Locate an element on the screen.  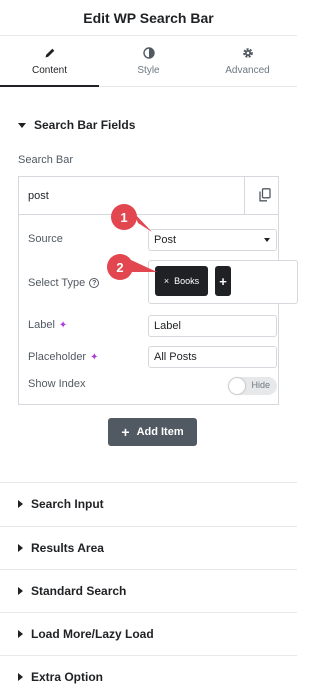
section-results-area-title: Results Area is located at coordinates (67, 548).